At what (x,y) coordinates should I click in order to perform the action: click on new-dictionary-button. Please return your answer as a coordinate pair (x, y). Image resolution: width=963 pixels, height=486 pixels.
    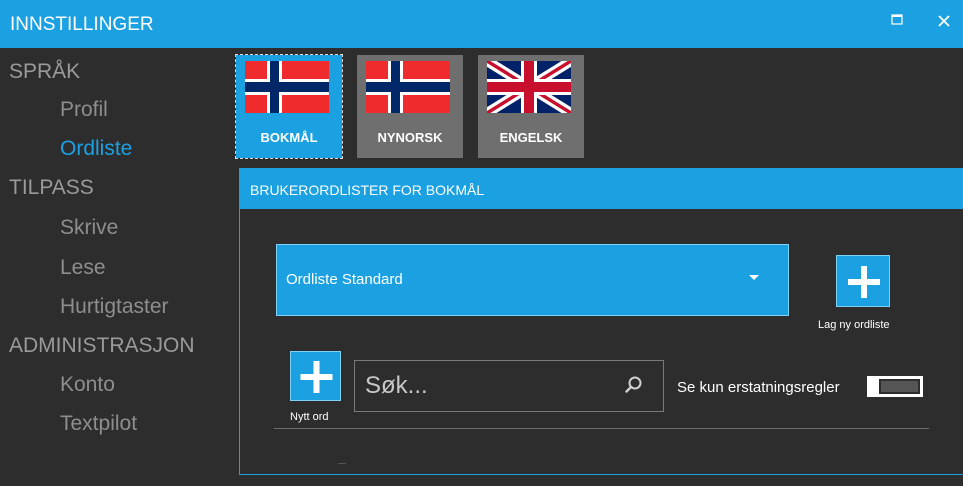
    Looking at the image, I should click on (863, 281).